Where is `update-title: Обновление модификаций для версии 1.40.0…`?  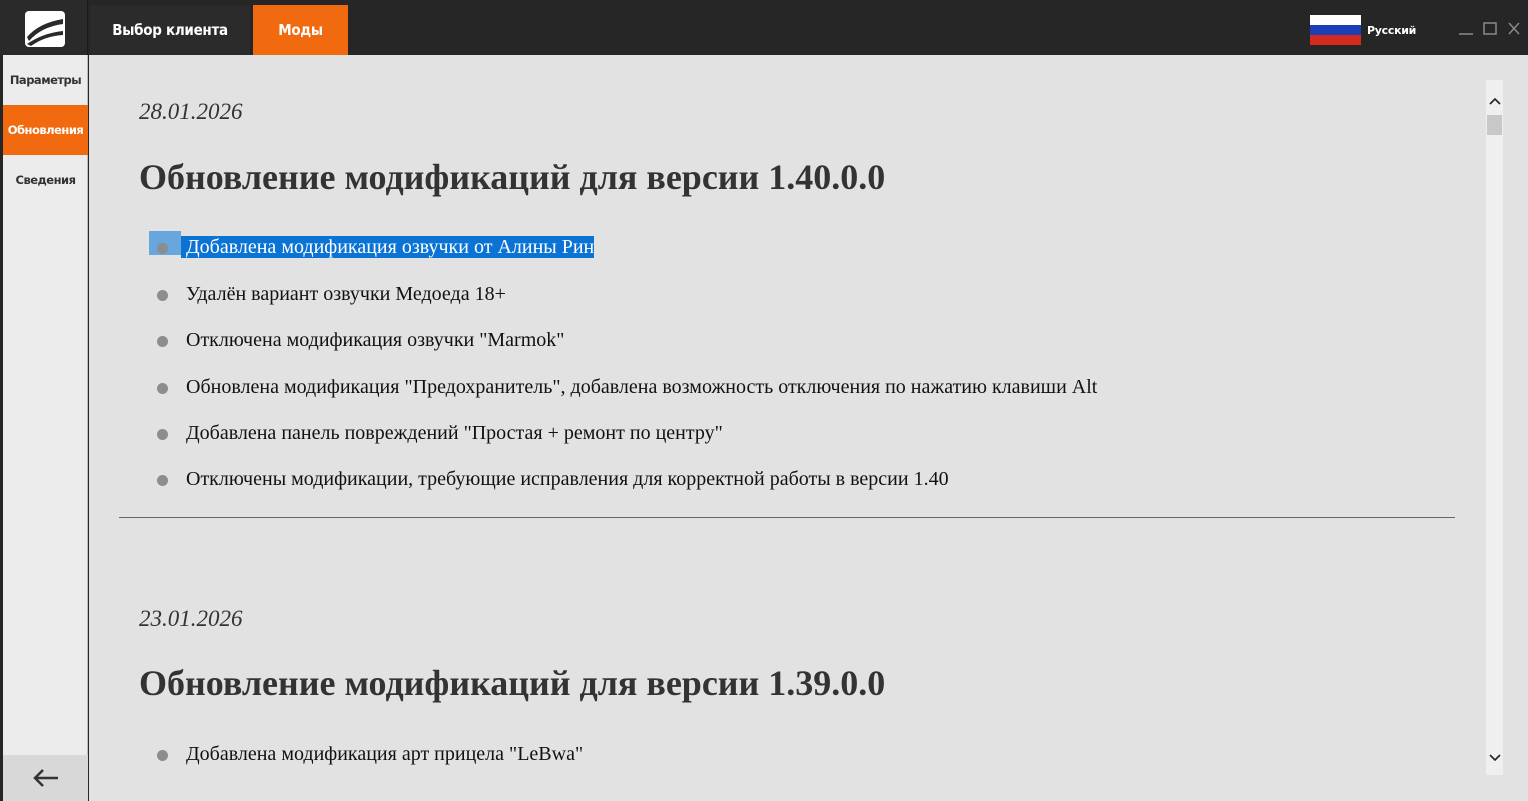
update-title: Обновление модификаций для версии 1.40.0… is located at coordinates (512, 177).